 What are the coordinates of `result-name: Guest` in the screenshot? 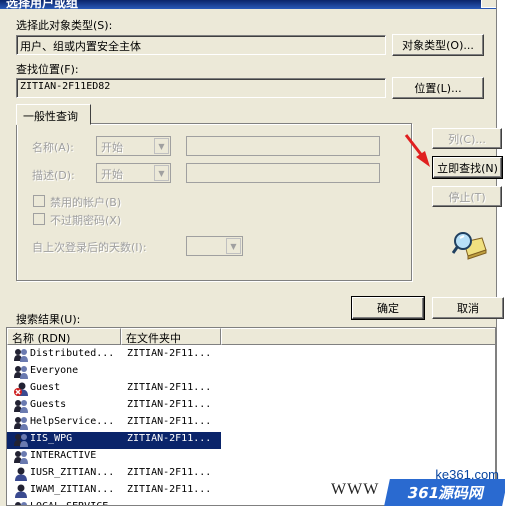 It's located at (45, 387).